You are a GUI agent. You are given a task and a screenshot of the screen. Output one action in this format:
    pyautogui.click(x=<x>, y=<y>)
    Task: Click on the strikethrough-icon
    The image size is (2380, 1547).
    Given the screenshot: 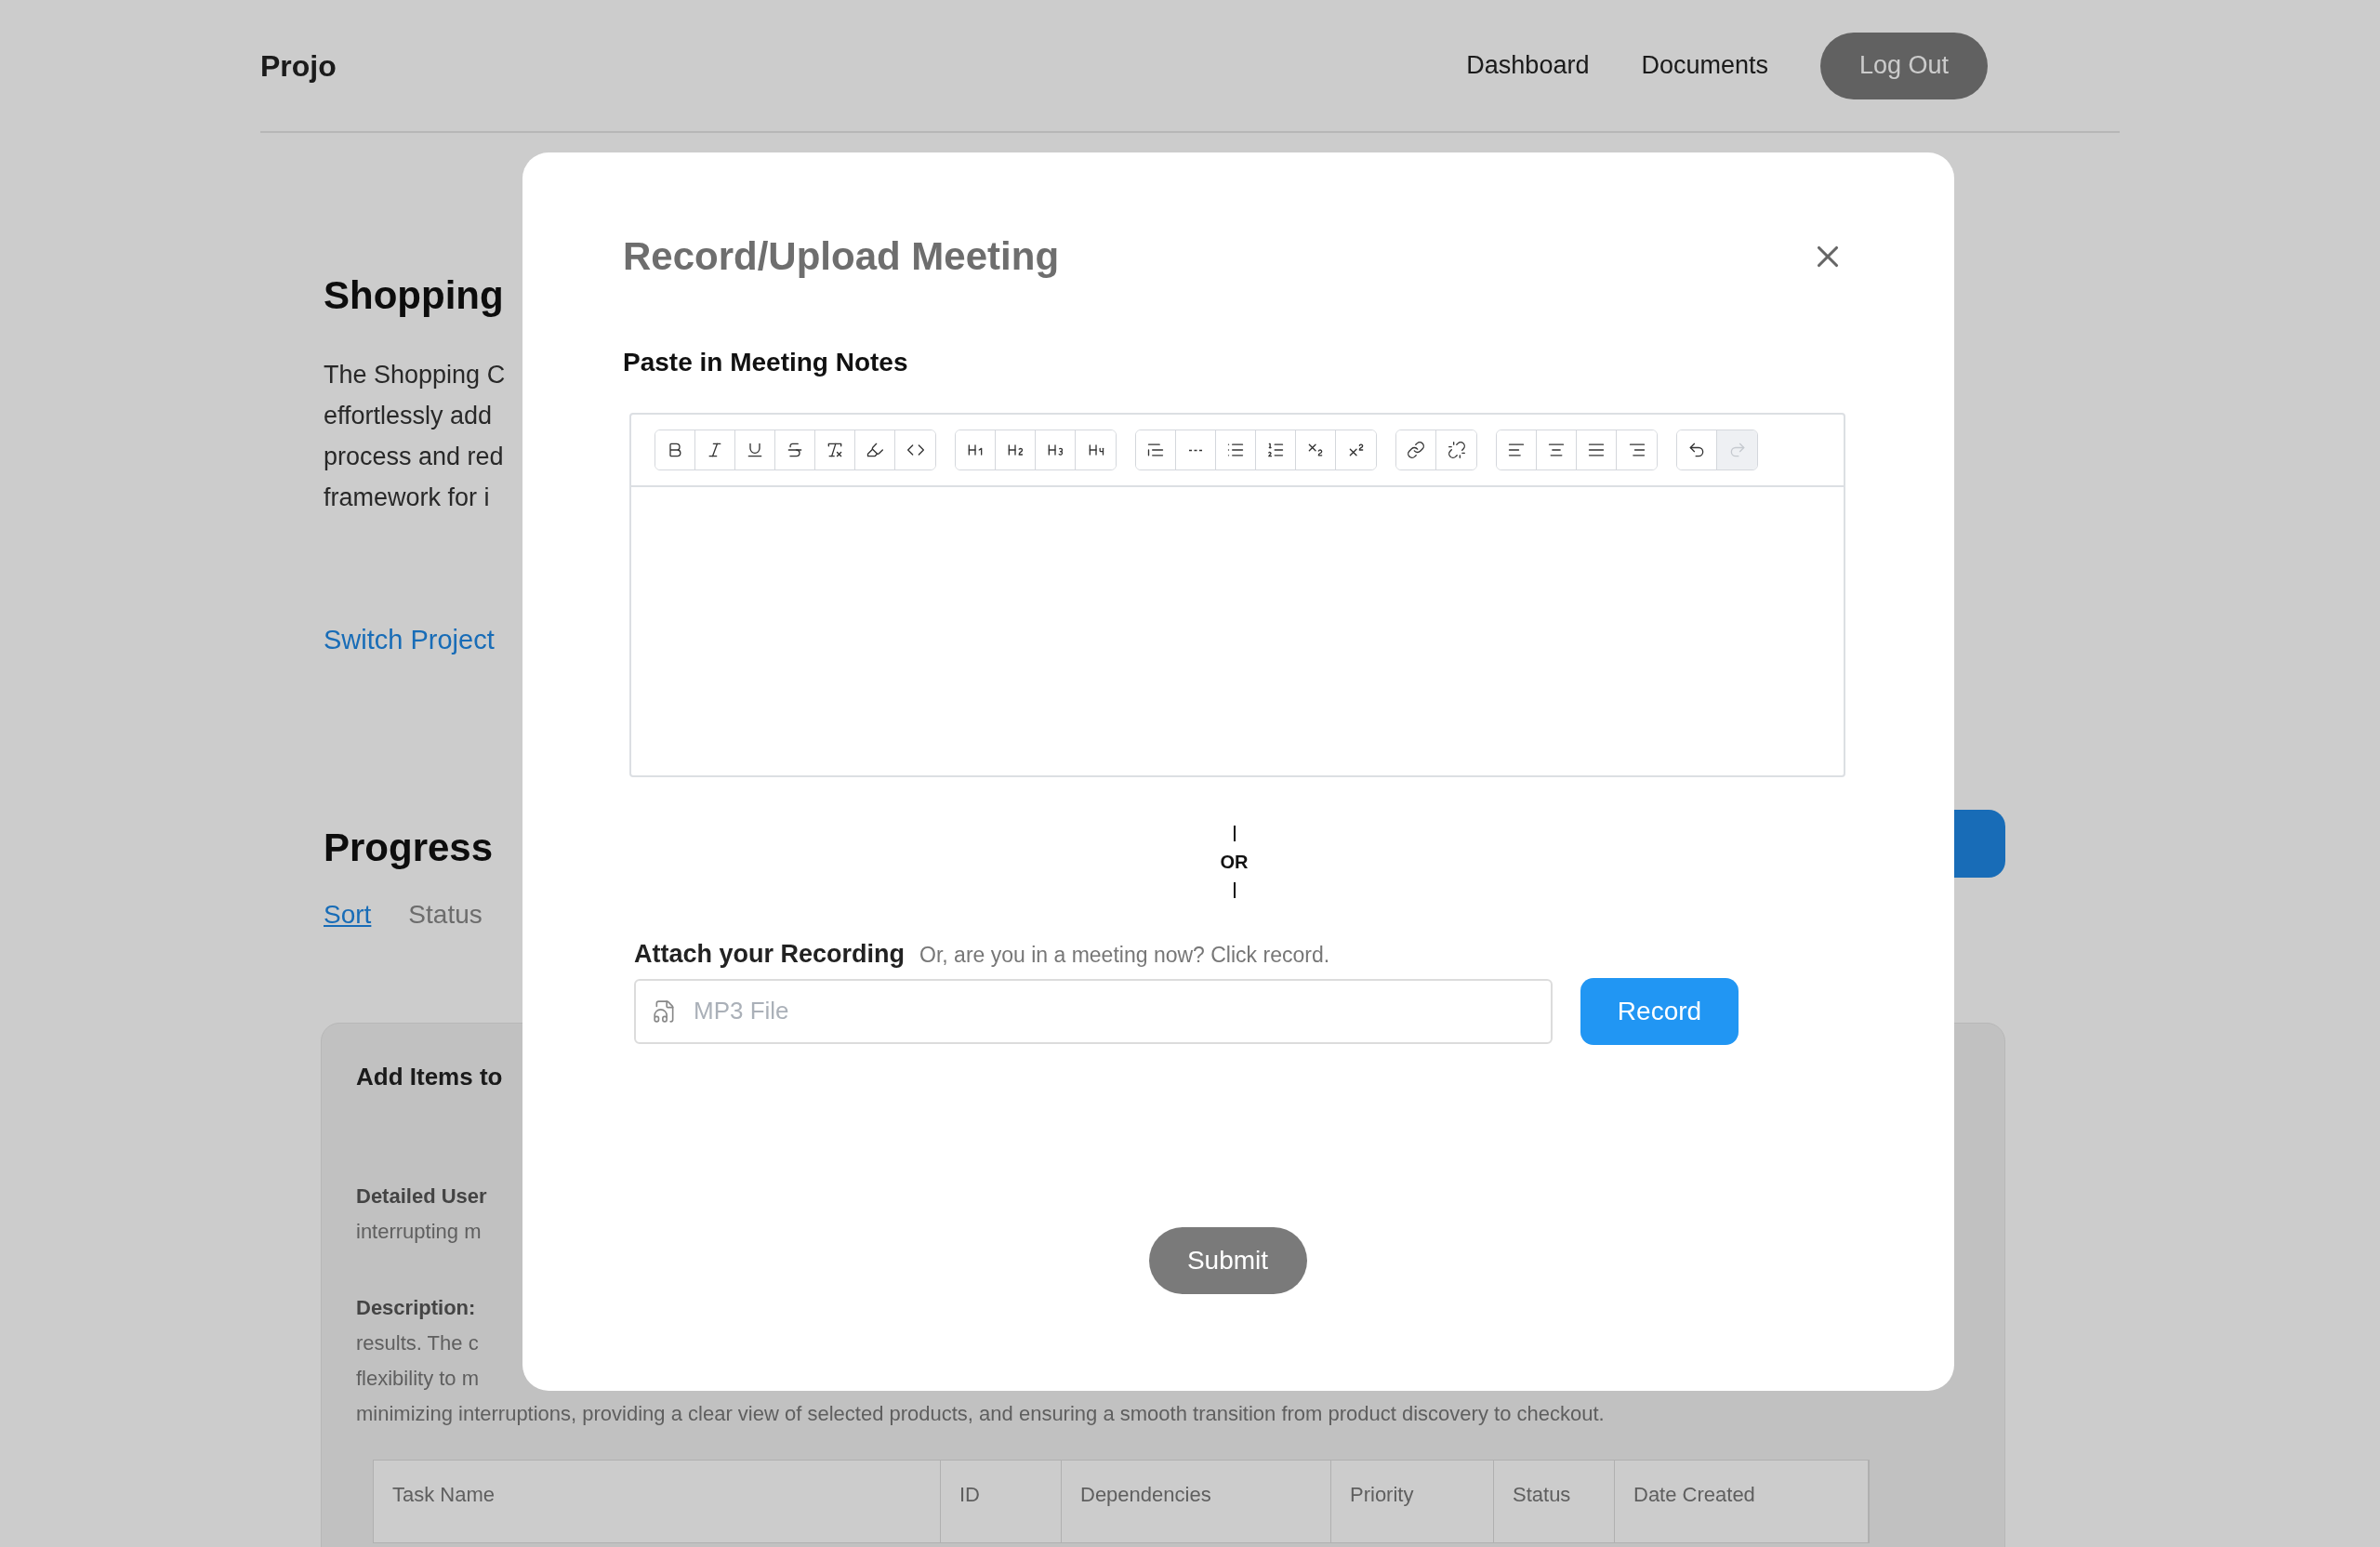 What is the action you would take?
    pyautogui.click(x=795, y=450)
    